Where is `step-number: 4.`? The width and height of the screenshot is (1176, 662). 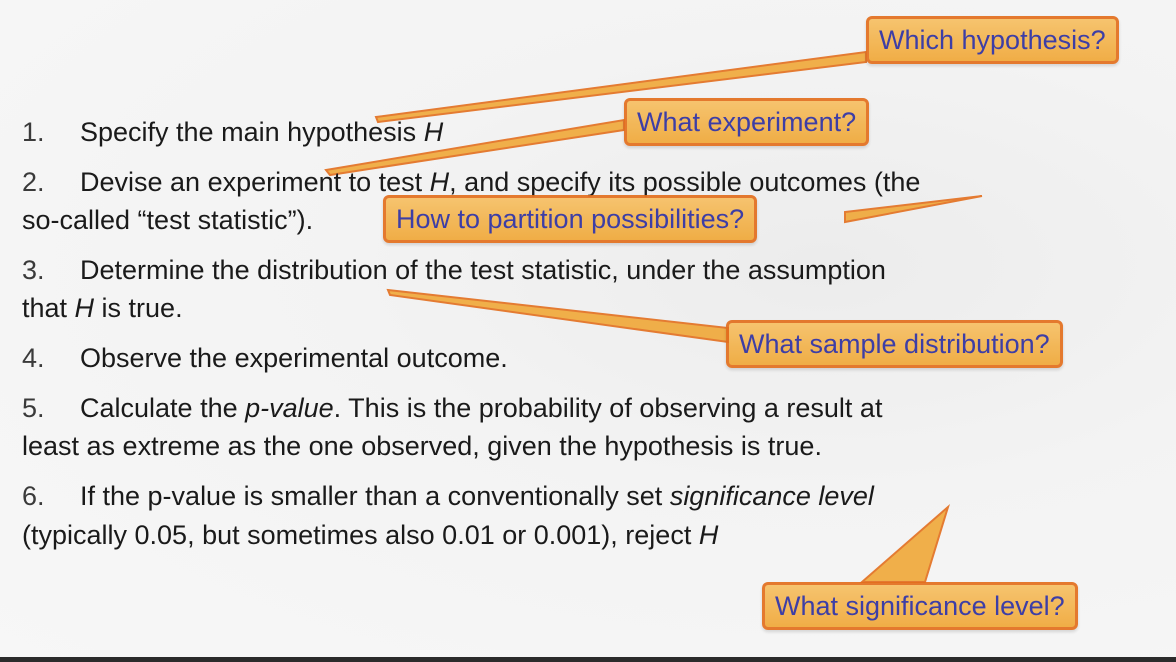 step-number: 4. is located at coordinates (33, 358).